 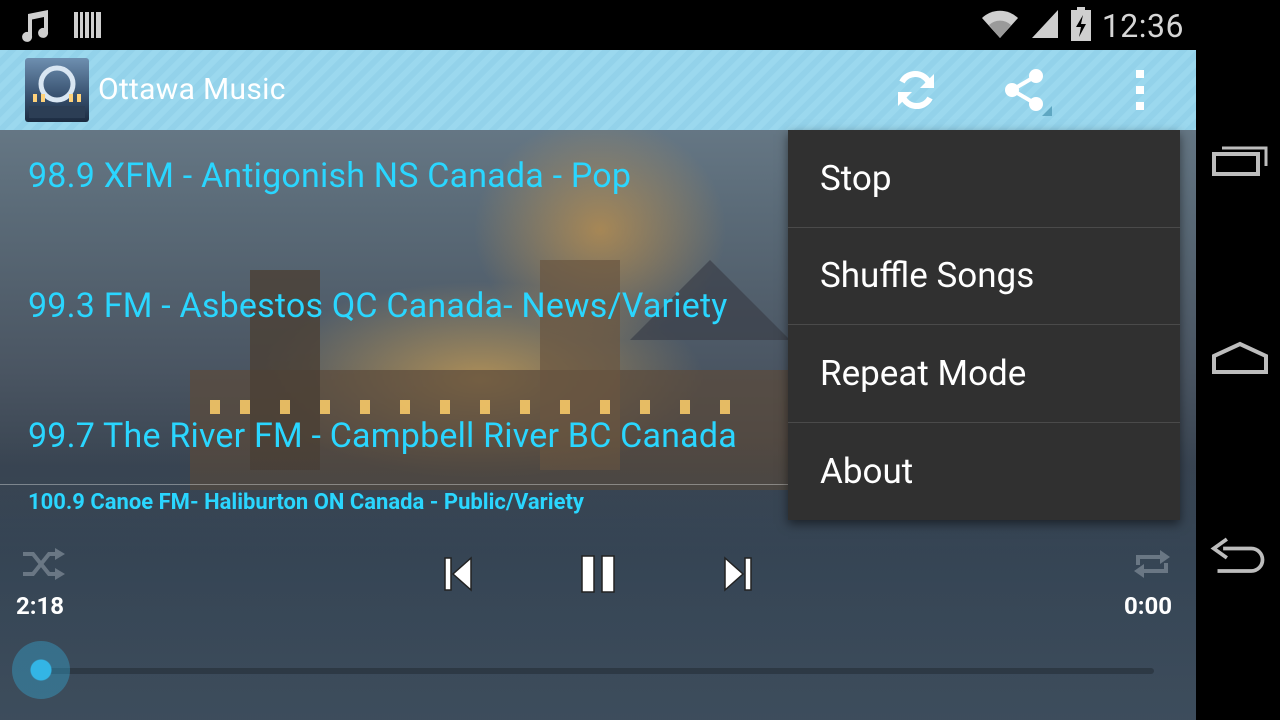 What do you see at coordinates (35, 27) in the screenshot?
I see `music-note-icon` at bounding box center [35, 27].